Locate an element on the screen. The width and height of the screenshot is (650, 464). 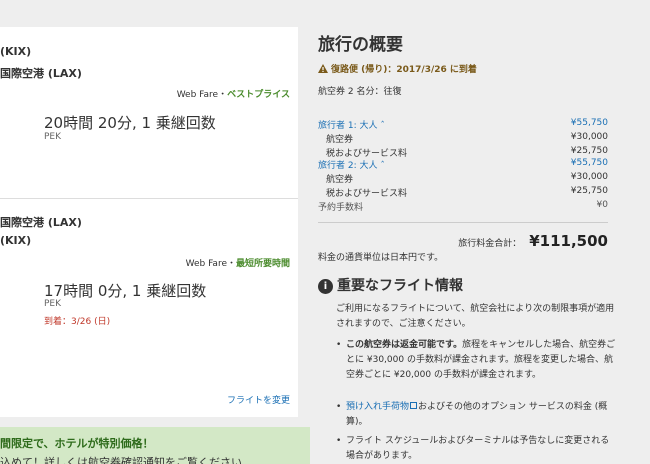
destination-airport: (KIX) is located at coordinates (16, 240).